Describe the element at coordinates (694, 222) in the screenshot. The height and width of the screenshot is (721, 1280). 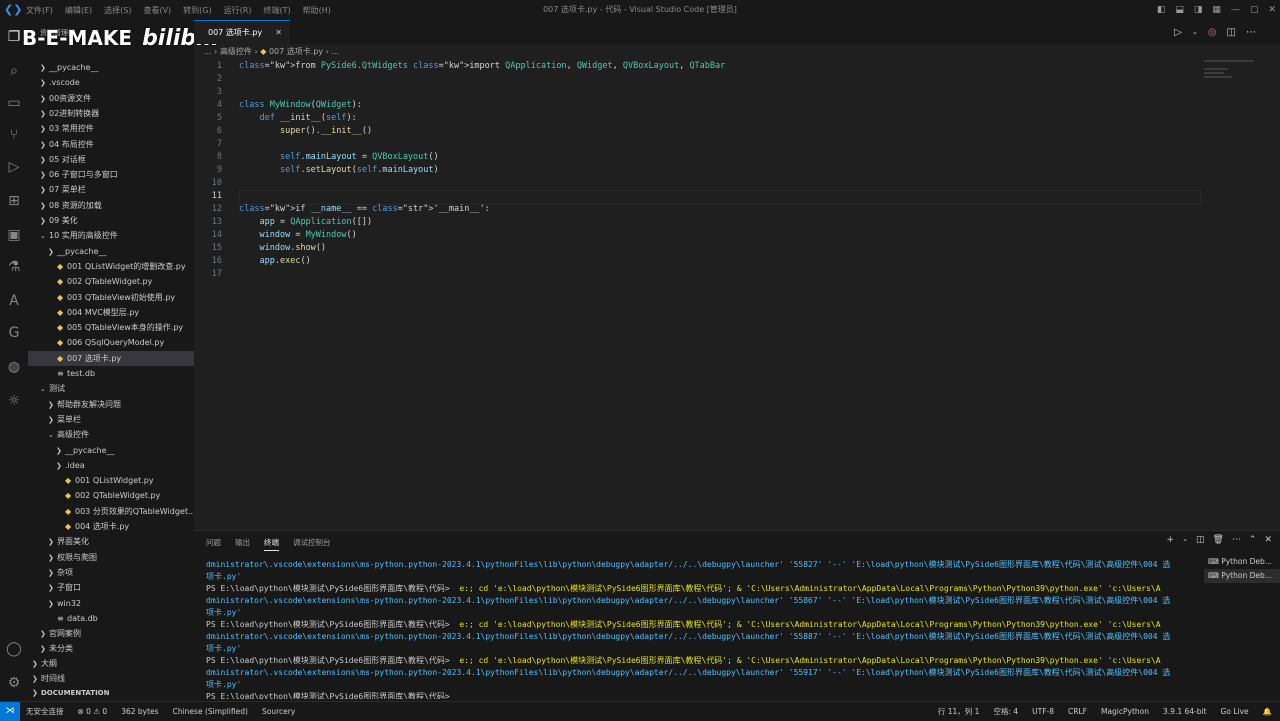
I see `code-line: 13 app = QApplication([])` at that location.